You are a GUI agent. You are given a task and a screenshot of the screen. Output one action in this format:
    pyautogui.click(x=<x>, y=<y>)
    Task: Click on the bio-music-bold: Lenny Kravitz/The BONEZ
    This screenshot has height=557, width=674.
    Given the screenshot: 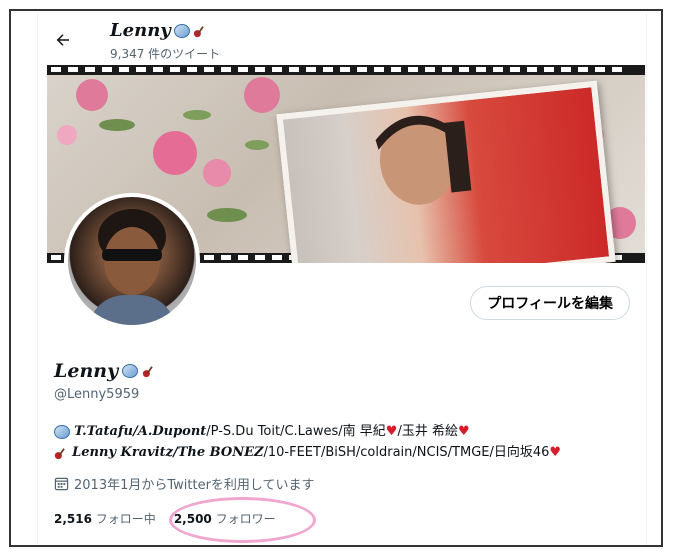 What is the action you would take?
    pyautogui.click(x=168, y=452)
    